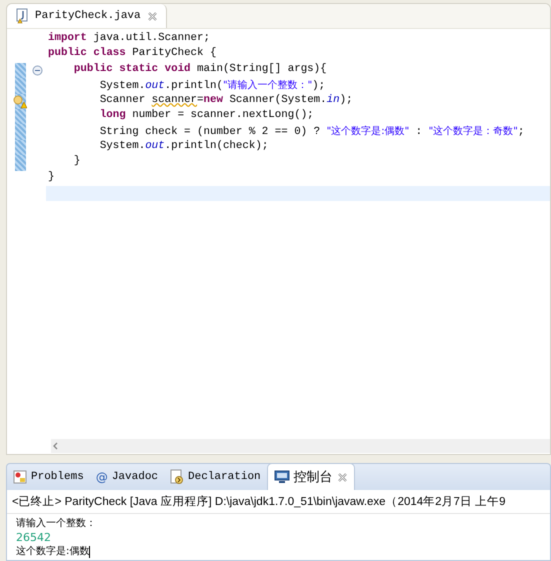 The image size is (551, 561). I want to click on code-line: public static void main(String[] args){, so click(200, 69).